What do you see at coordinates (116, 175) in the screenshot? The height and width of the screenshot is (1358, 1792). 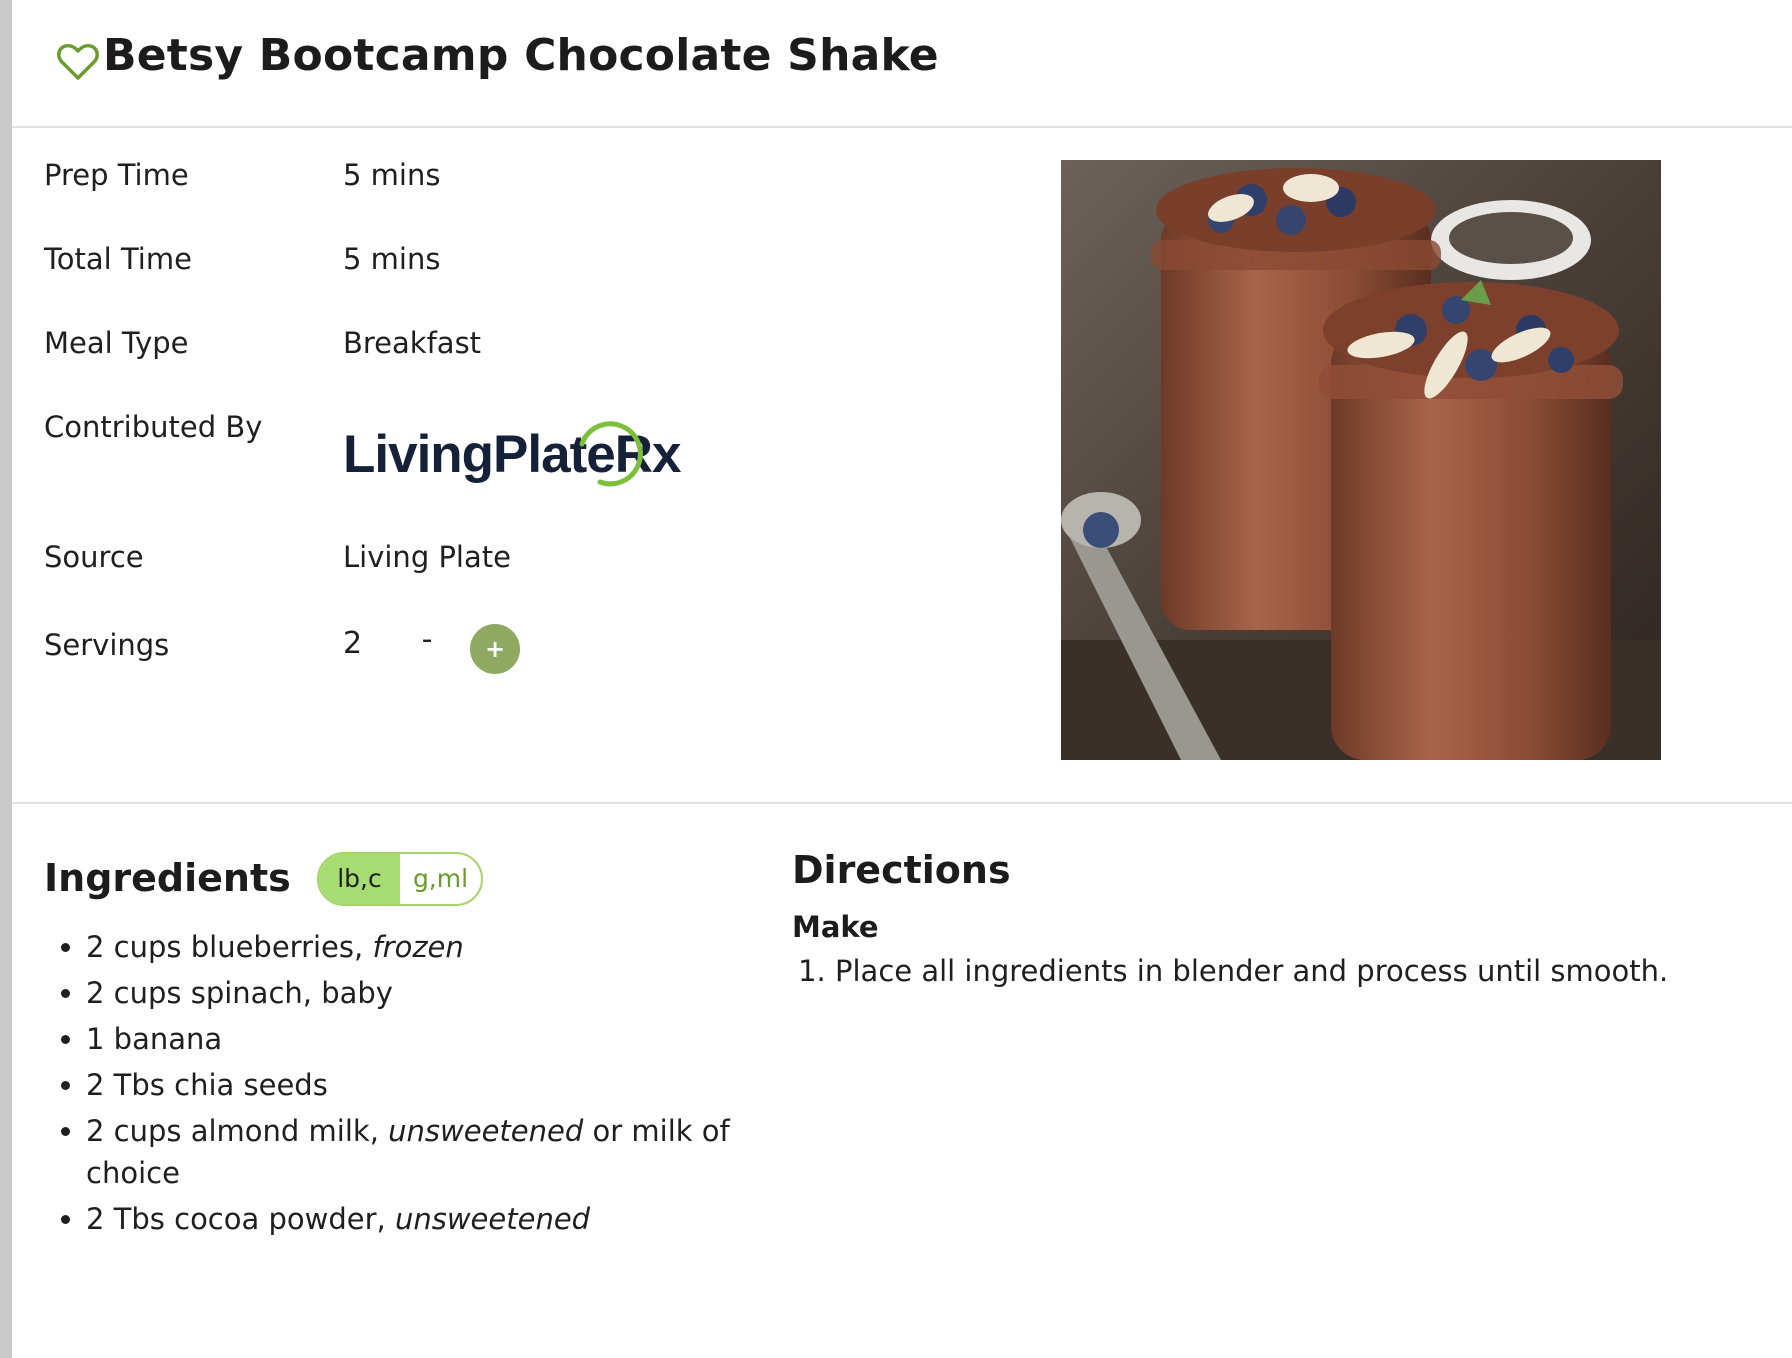 I see `prep-time-label: Prep Time` at bounding box center [116, 175].